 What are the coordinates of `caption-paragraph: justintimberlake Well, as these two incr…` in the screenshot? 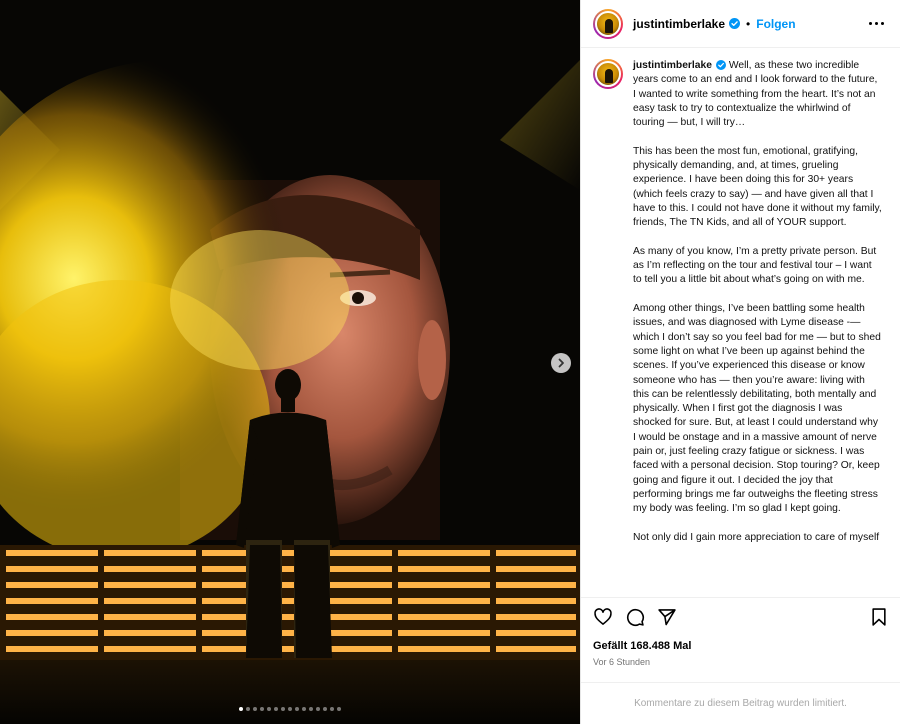 It's located at (758, 94).